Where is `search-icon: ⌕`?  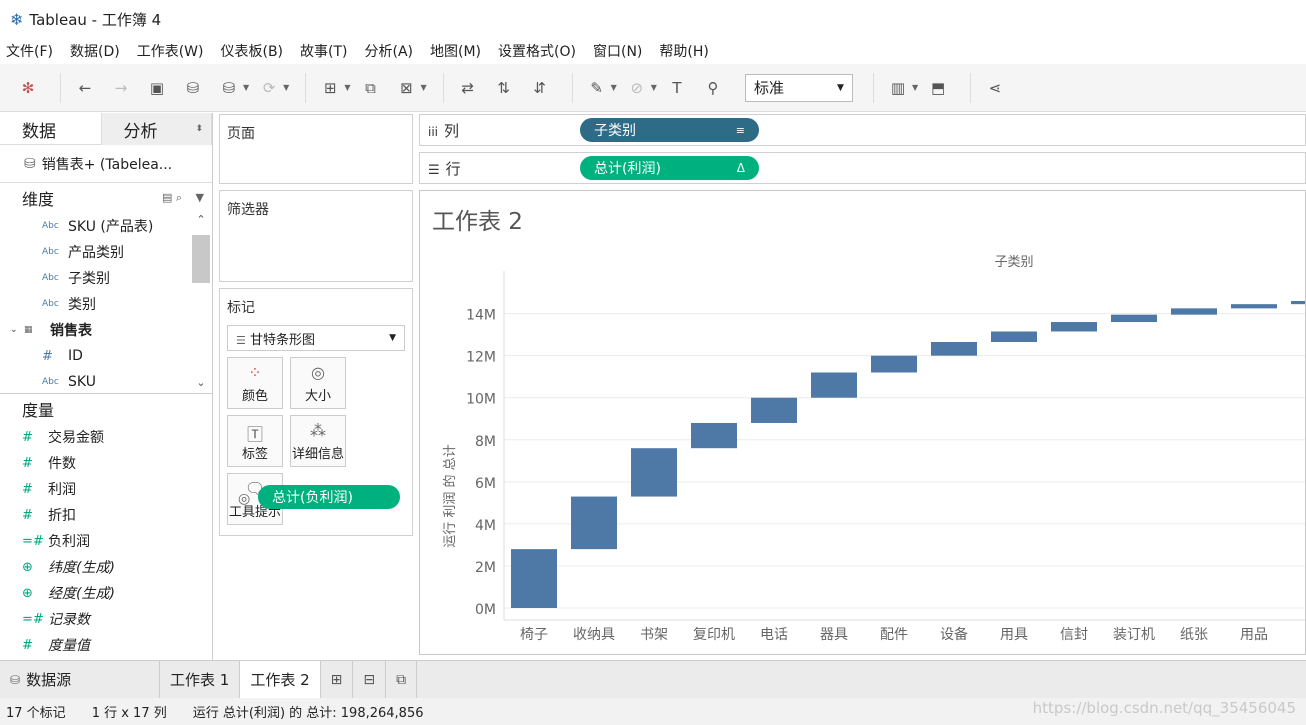
search-icon: ⌕ is located at coordinates (179, 197).